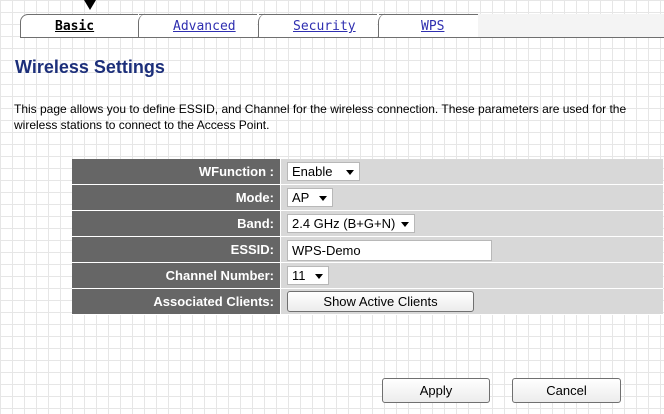 The width and height of the screenshot is (664, 414). What do you see at coordinates (299, 275) in the screenshot?
I see `channel-value: 11` at bounding box center [299, 275].